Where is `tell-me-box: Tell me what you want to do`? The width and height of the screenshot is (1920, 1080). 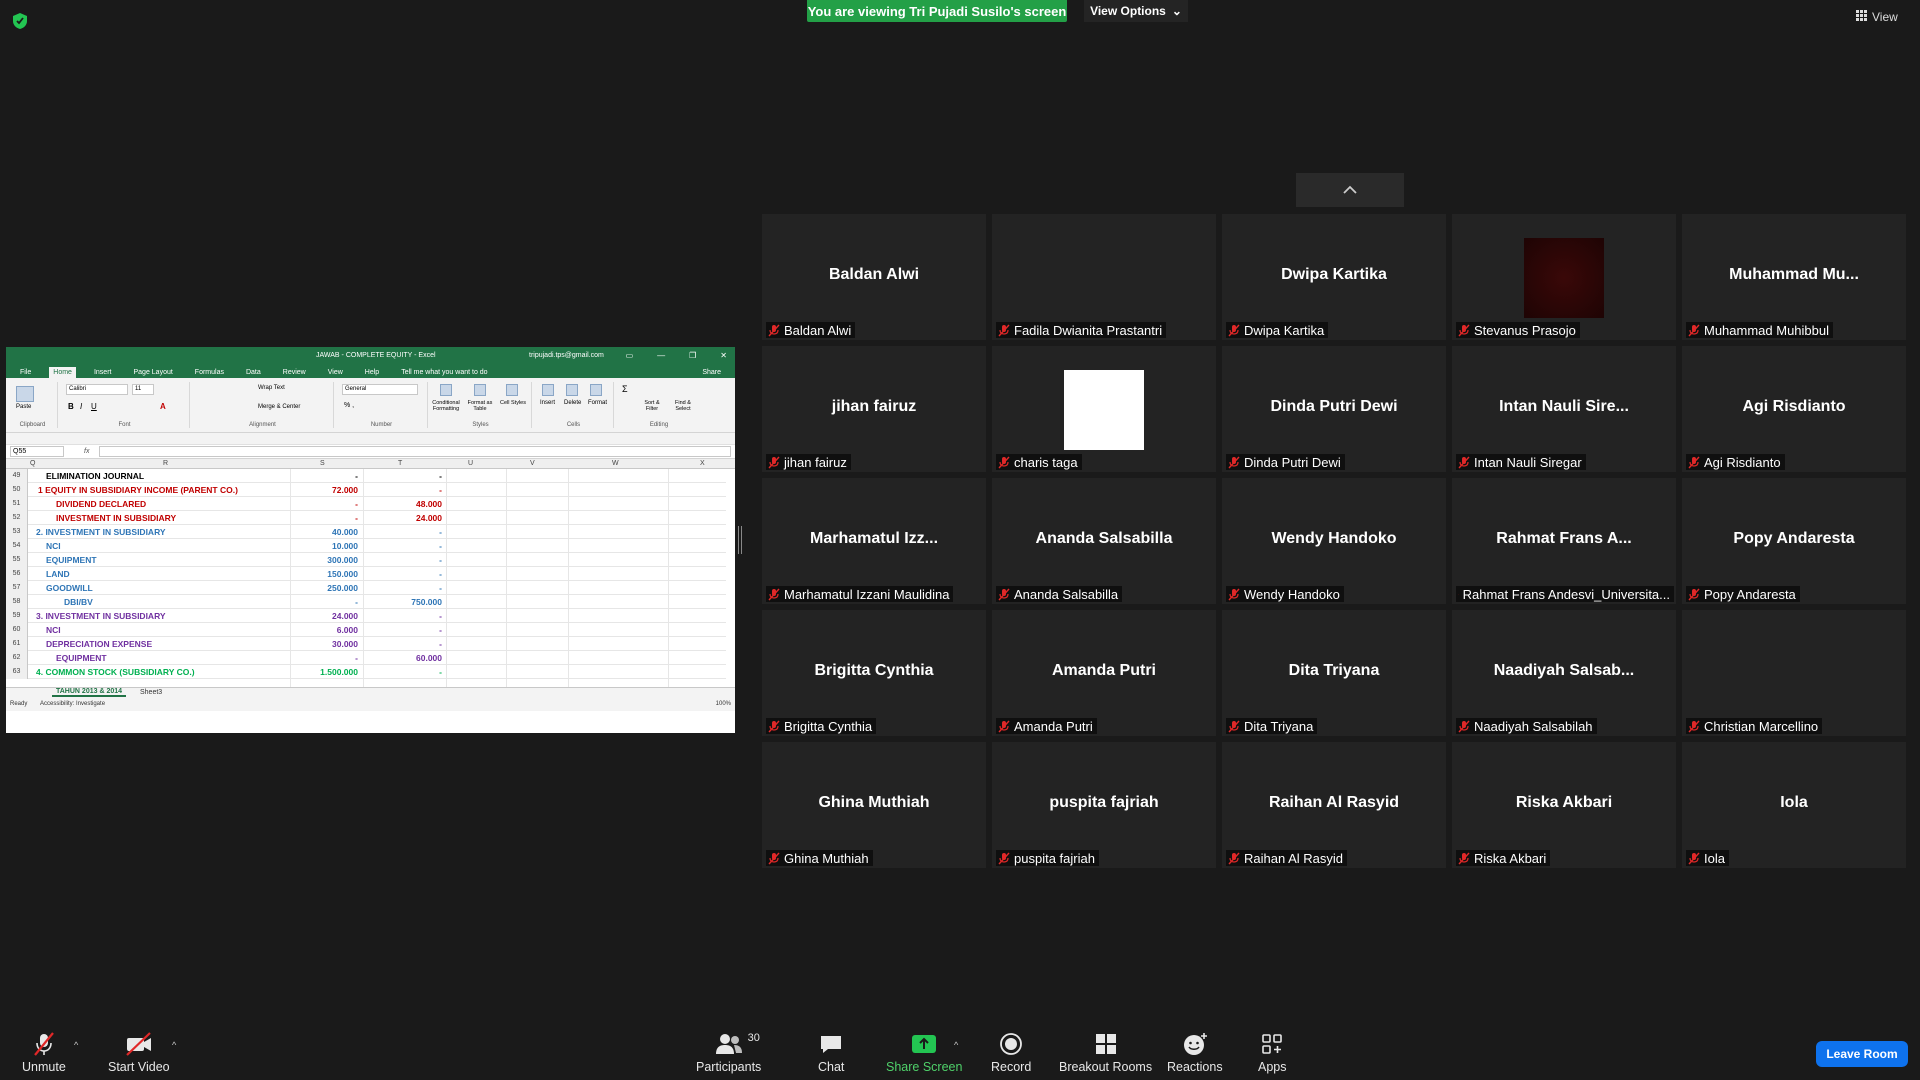 tell-me-box: Tell me what you want to do is located at coordinates (444, 372).